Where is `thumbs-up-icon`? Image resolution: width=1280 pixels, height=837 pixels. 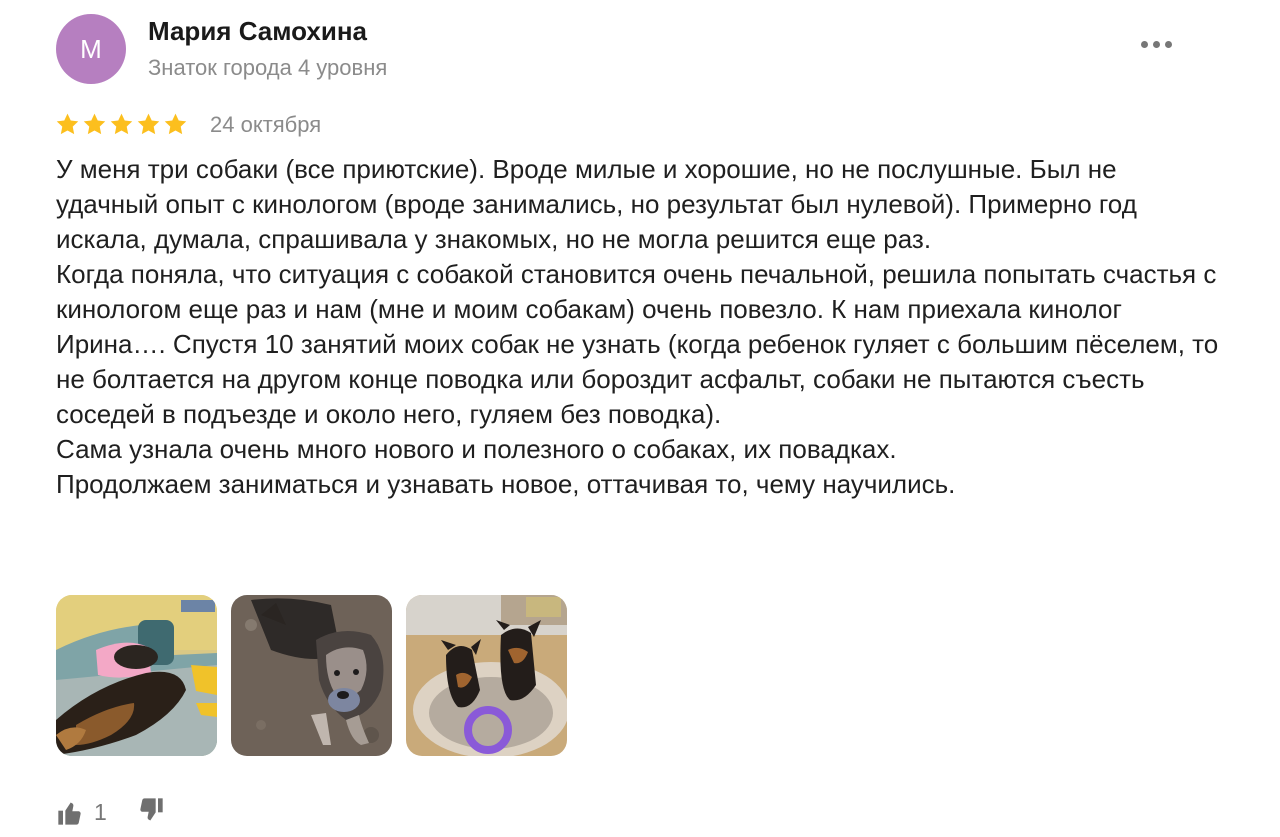 thumbs-up-icon is located at coordinates (69, 813).